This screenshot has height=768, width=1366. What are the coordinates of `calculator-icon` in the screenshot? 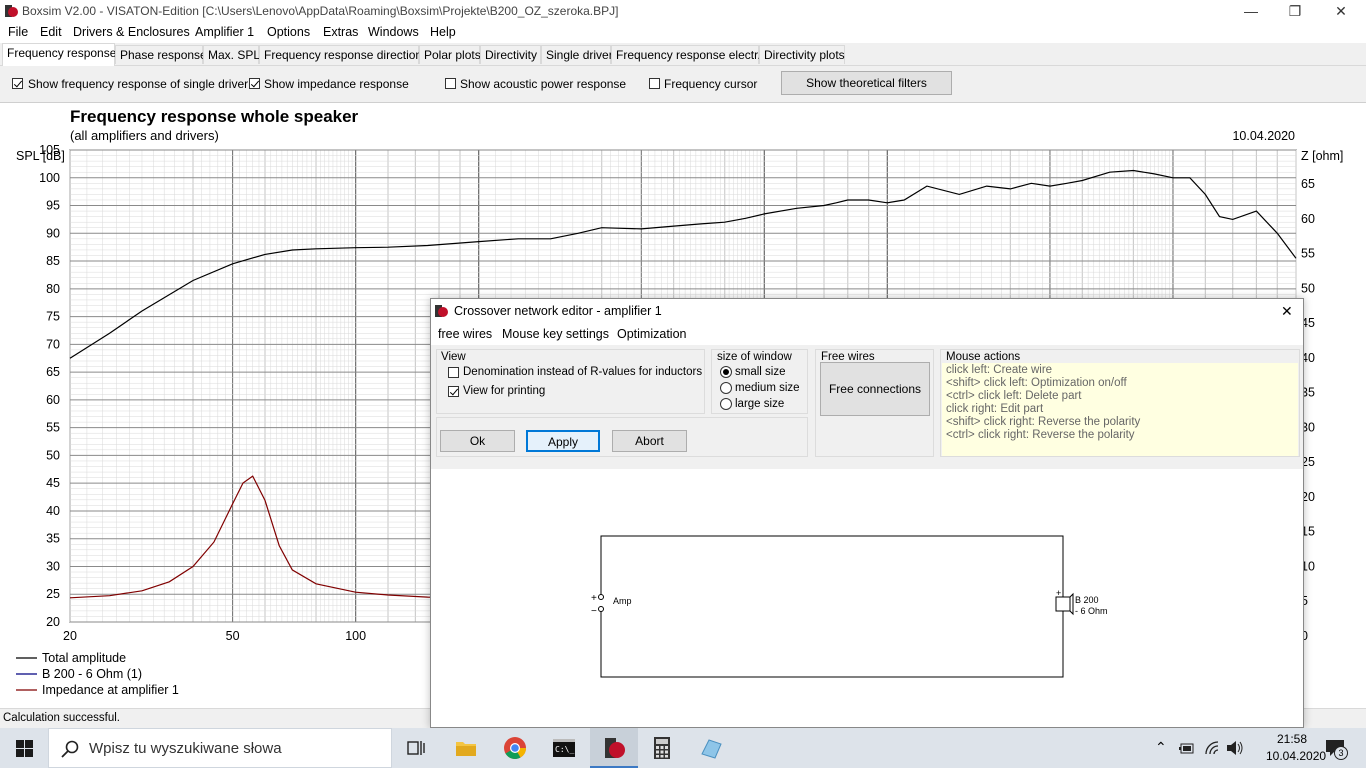 It's located at (662, 748).